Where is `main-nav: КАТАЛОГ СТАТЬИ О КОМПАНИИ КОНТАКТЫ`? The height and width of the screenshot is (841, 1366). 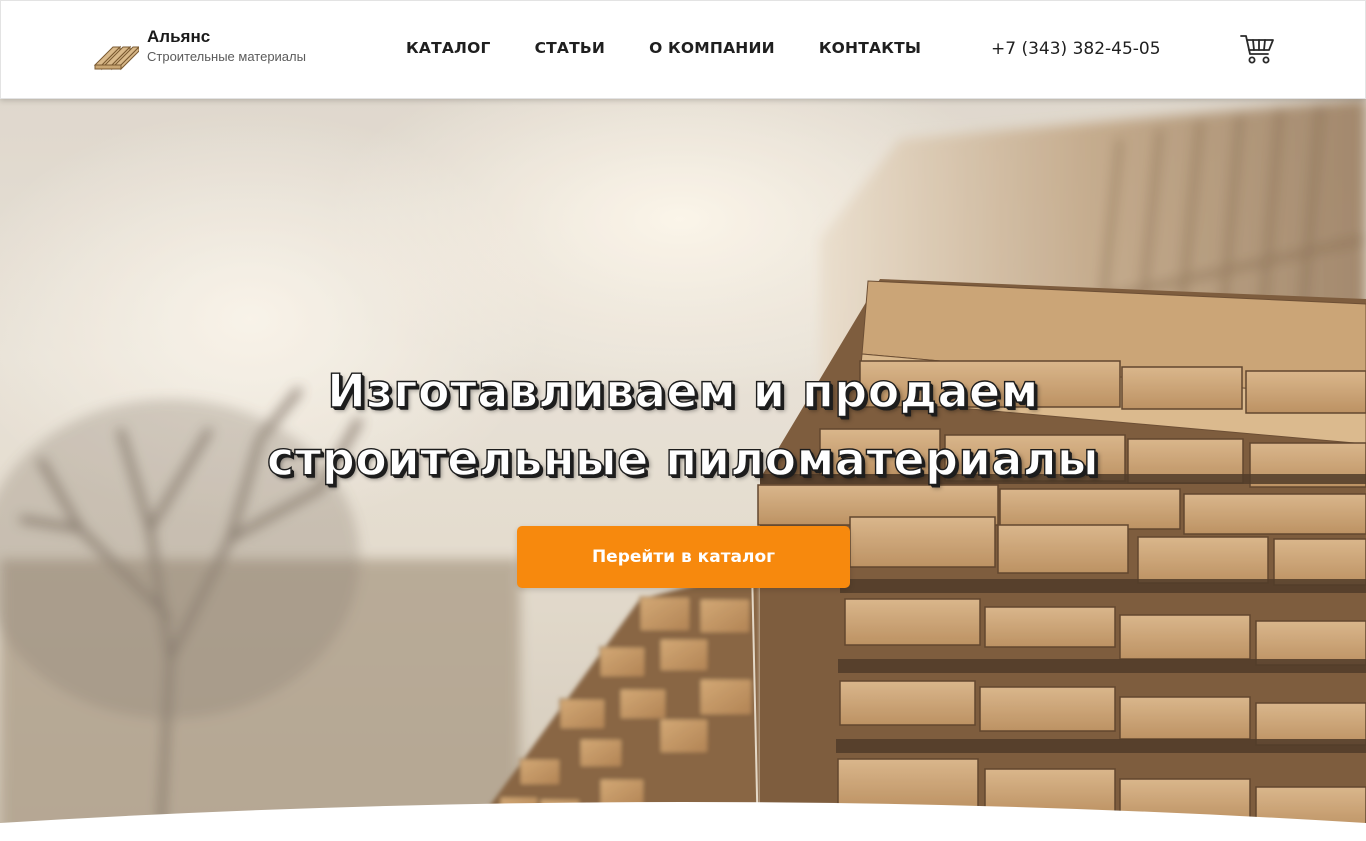
main-nav: КАТАЛОГ СТАТЬИ О КОМПАНИИ КОНТАКТЫ is located at coordinates (663, 48).